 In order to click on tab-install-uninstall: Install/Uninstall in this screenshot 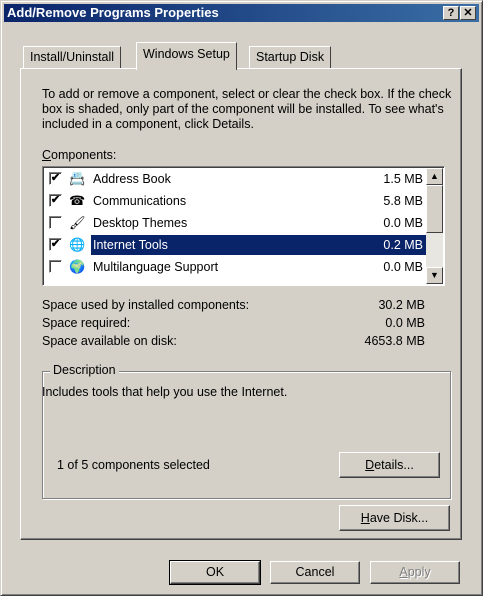, I will do `click(72, 57)`.